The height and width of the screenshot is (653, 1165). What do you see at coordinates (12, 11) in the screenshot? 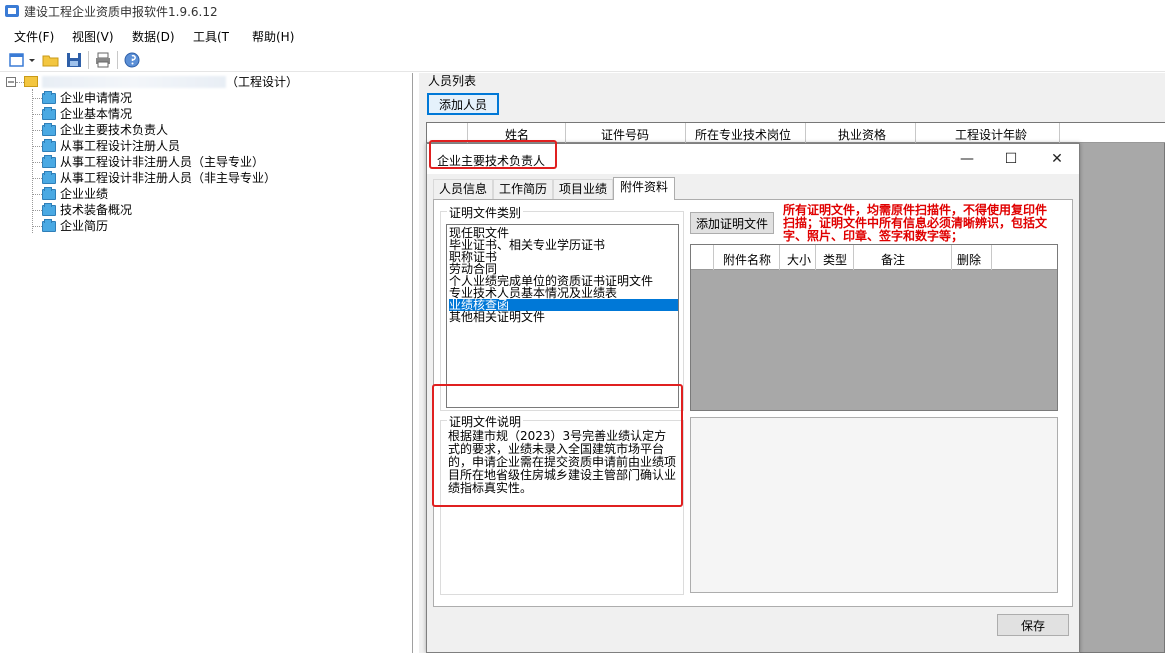
I see `app-icon` at bounding box center [12, 11].